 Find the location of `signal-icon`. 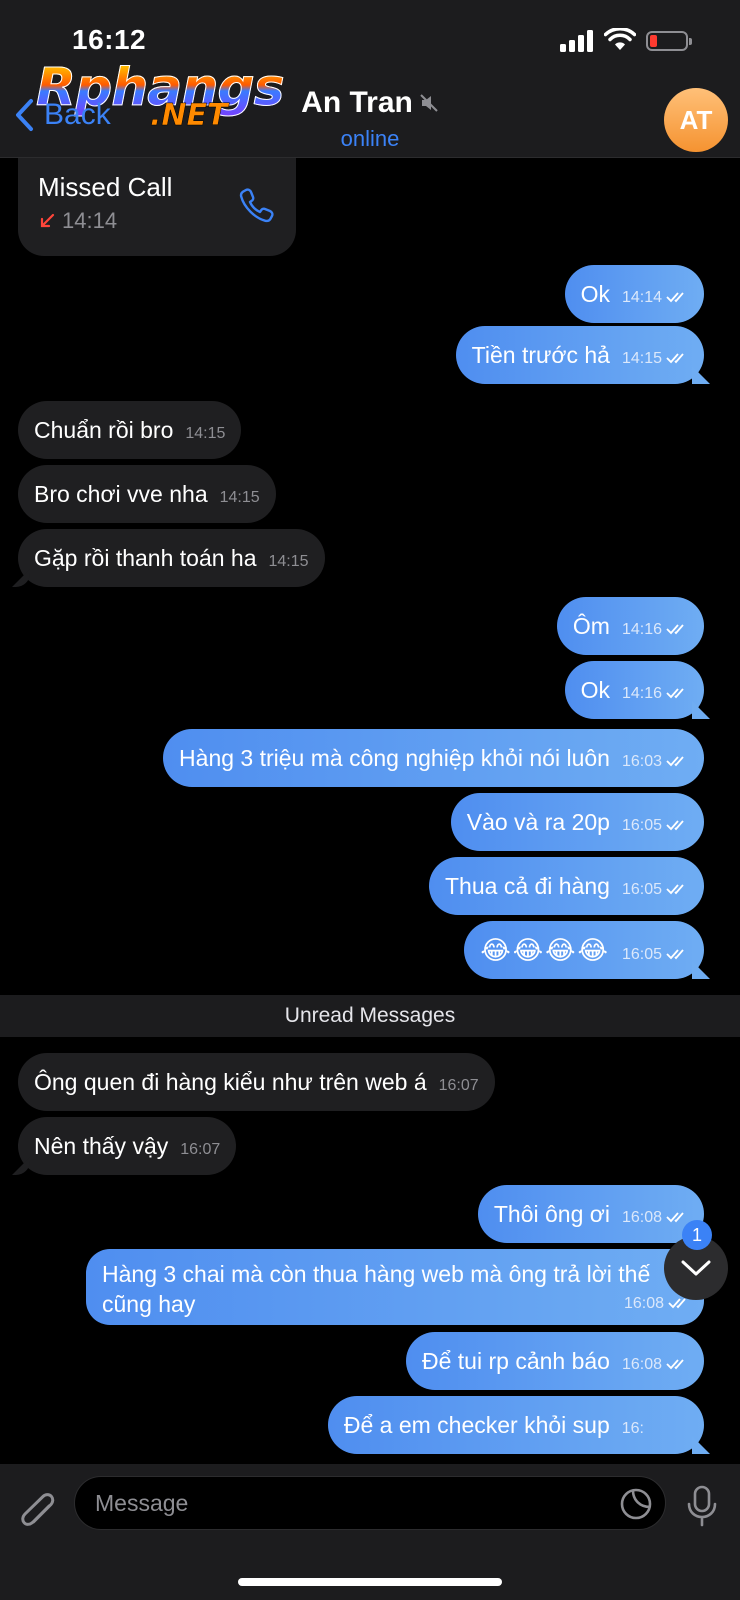

signal-icon is located at coordinates (577, 41).